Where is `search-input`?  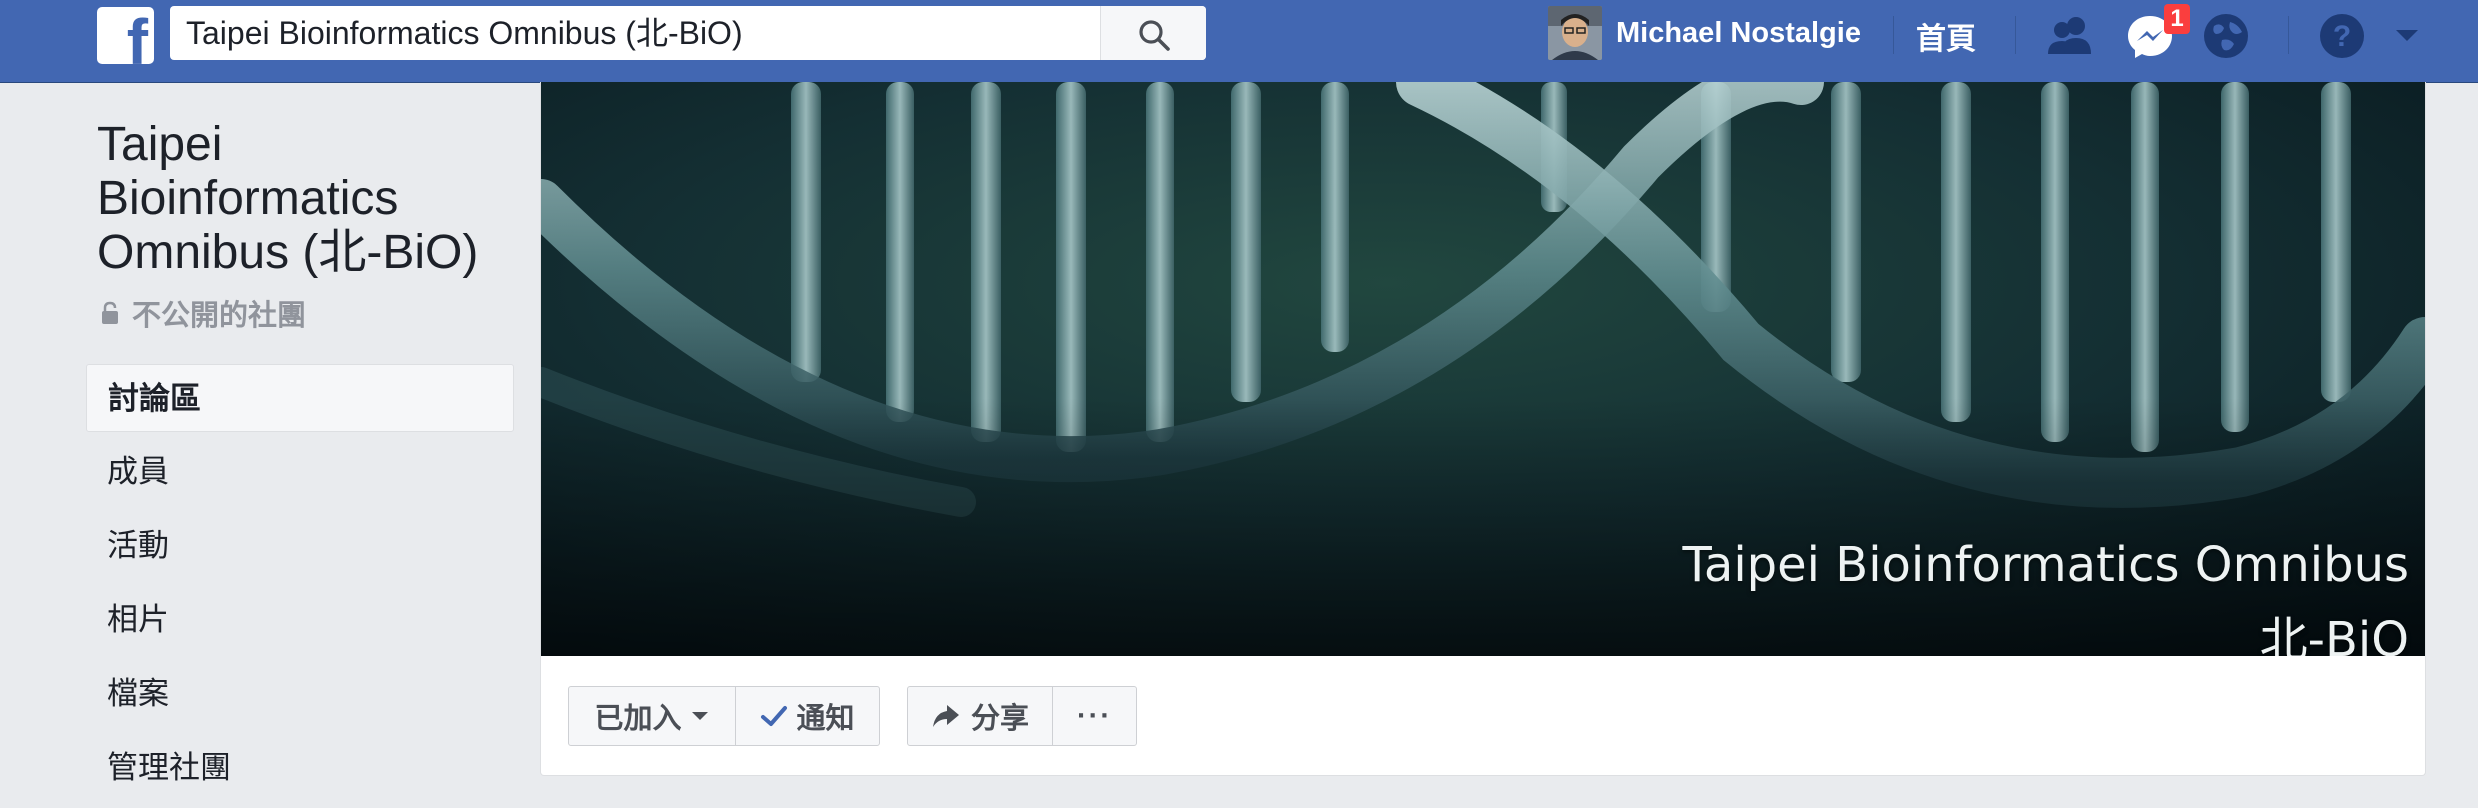
search-input is located at coordinates (635, 33).